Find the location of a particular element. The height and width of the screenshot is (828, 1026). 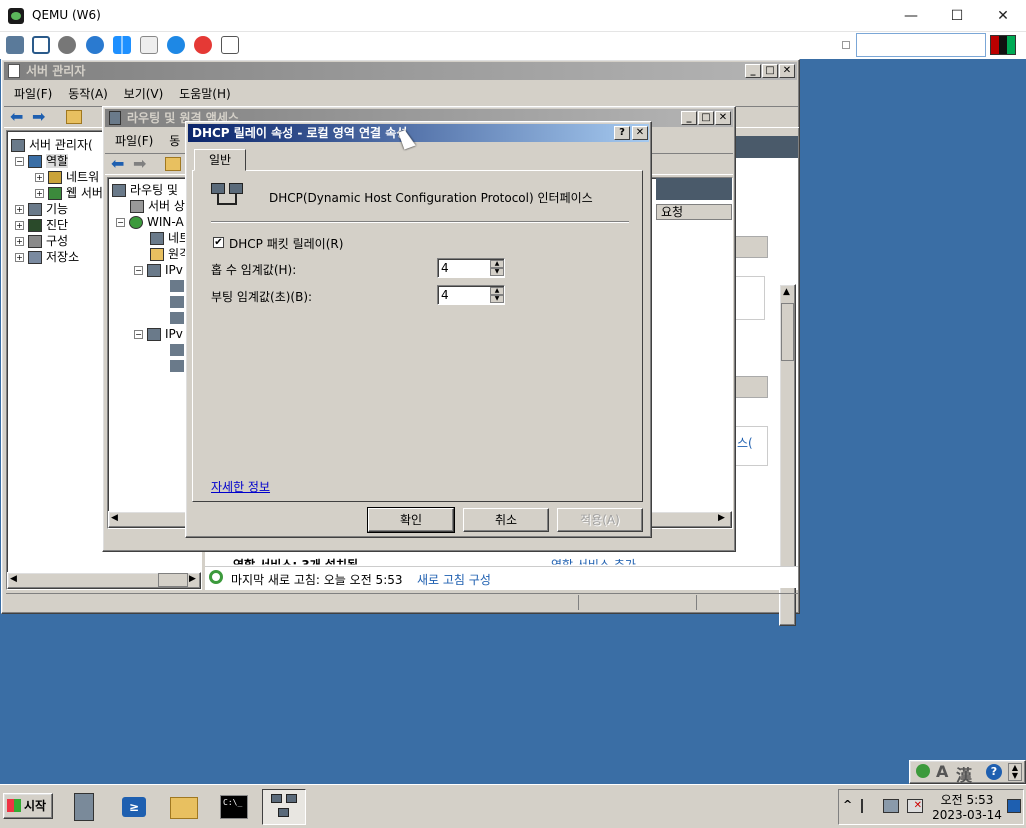

refresh-icon is located at coordinates (95, 45).